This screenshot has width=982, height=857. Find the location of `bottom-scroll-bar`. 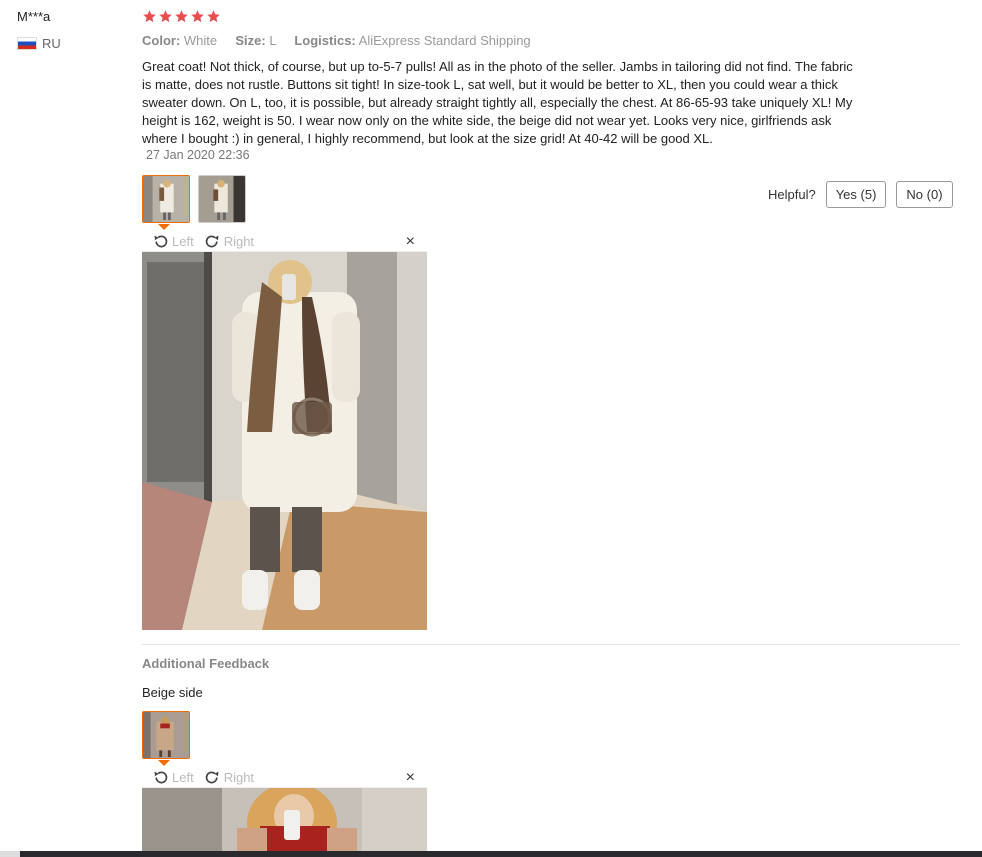

bottom-scroll-bar is located at coordinates (491, 854).